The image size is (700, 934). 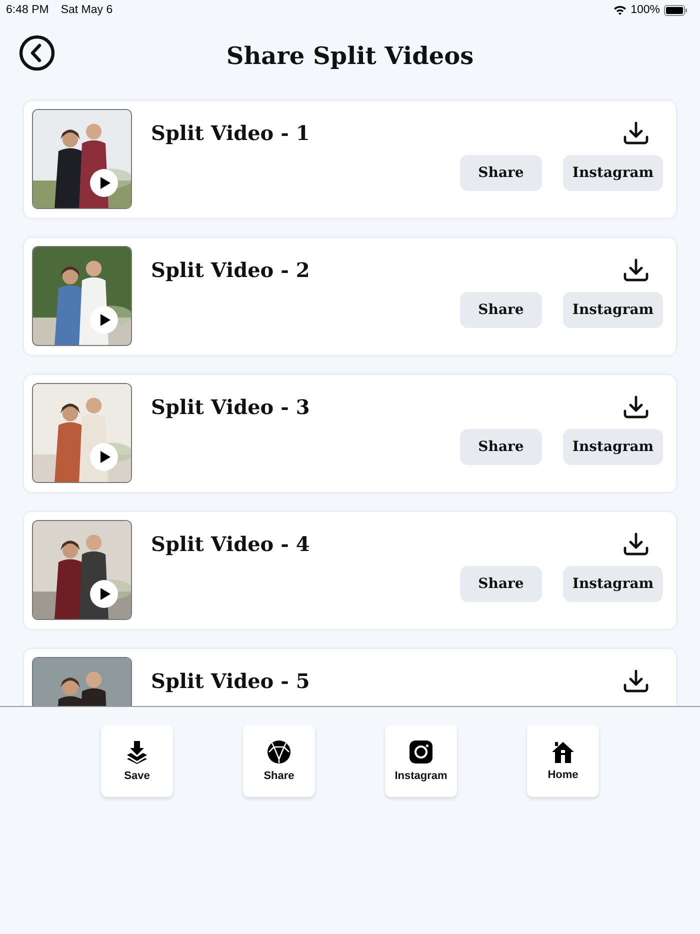 What do you see at coordinates (230, 544) in the screenshot?
I see `video-title: Split Video - 4` at bounding box center [230, 544].